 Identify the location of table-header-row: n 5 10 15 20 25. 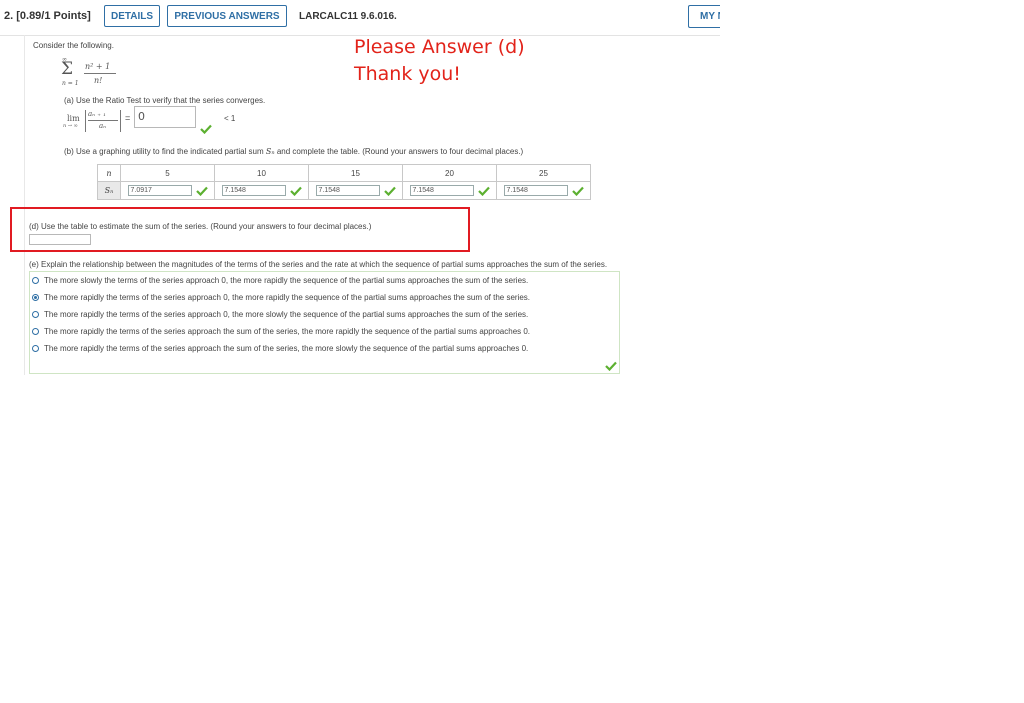
(344, 173).